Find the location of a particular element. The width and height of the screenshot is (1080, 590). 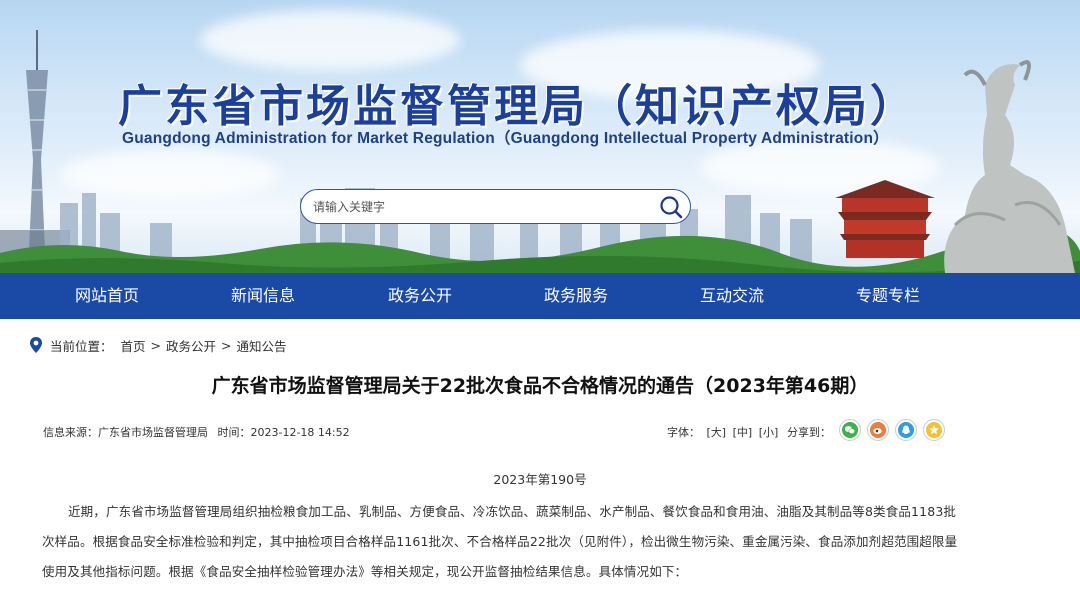

nav-item-news: 新闻信息 is located at coordinates (263, 296).